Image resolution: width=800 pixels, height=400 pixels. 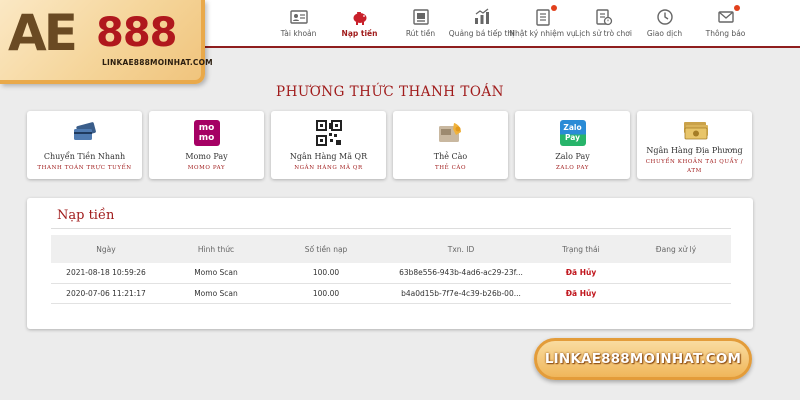 What do you see at coordinates (572, 156) in the screenshot?
I see `payment-method-title: Zalo Pay` at bounding box center [572, 156].